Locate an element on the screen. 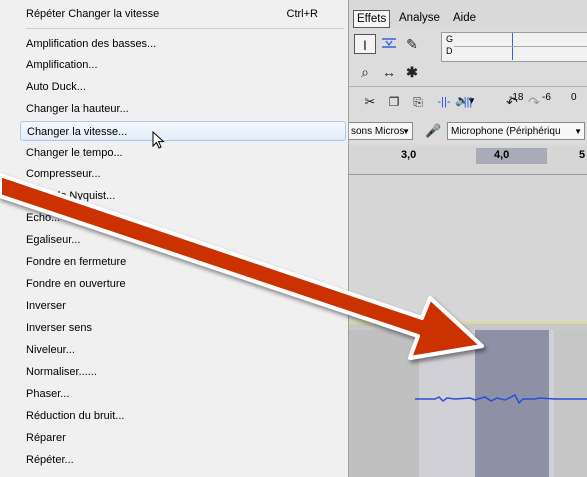 The image size is (587, 477). meter-divider is located at coordinates (520, 46).